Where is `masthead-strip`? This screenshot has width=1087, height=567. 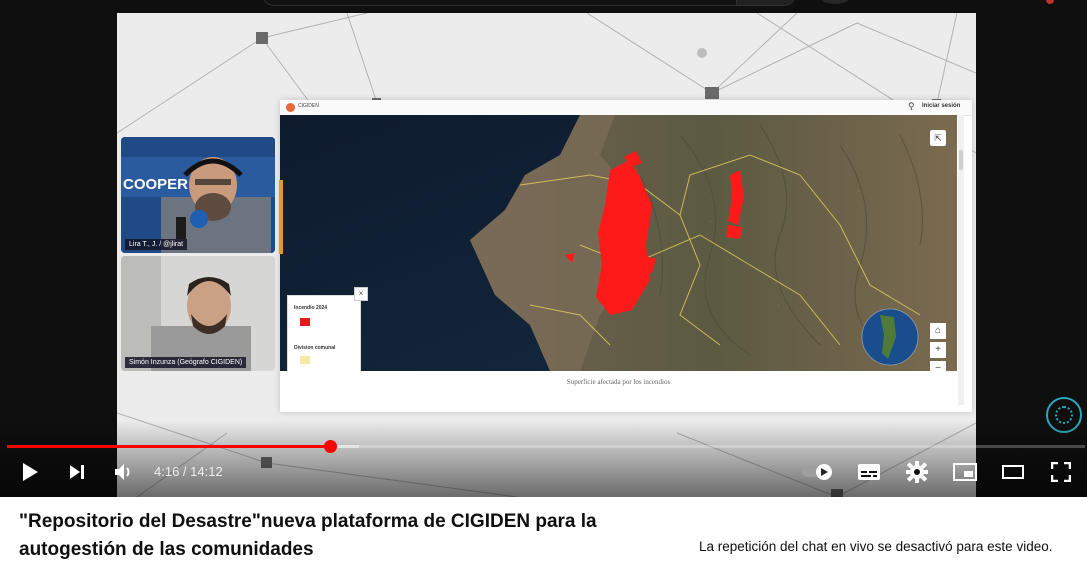 masthead-strip is located at coordinates (543, 6).